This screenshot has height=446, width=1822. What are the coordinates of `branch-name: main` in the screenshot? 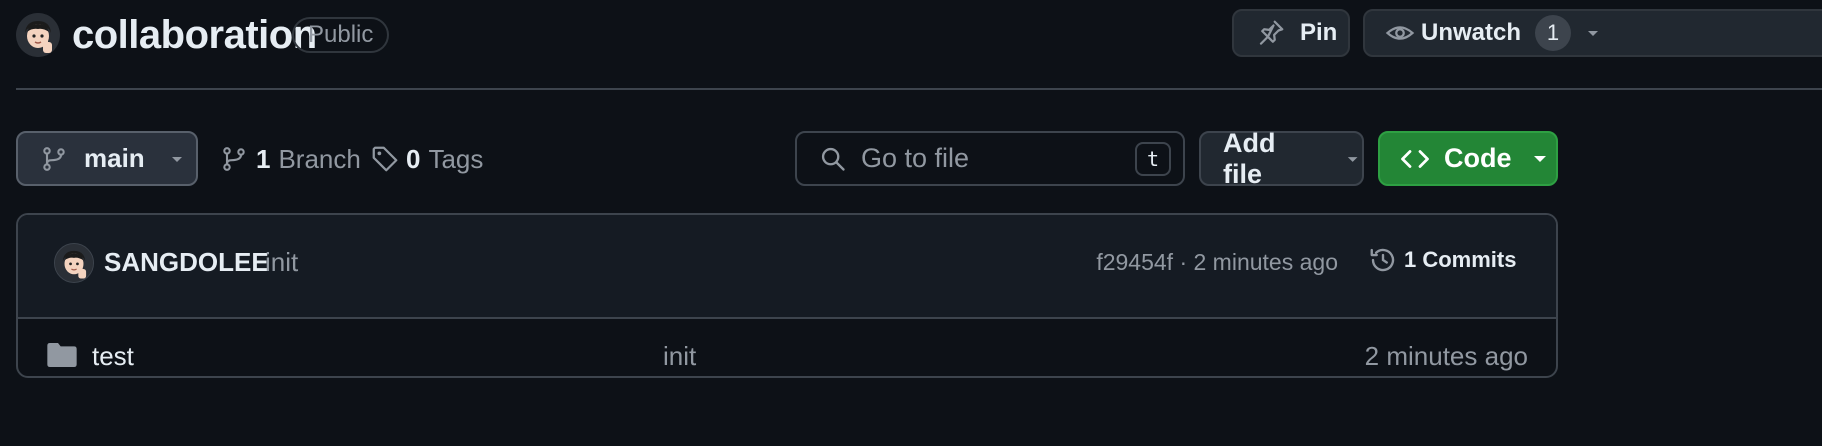 It's located at (114, 158).